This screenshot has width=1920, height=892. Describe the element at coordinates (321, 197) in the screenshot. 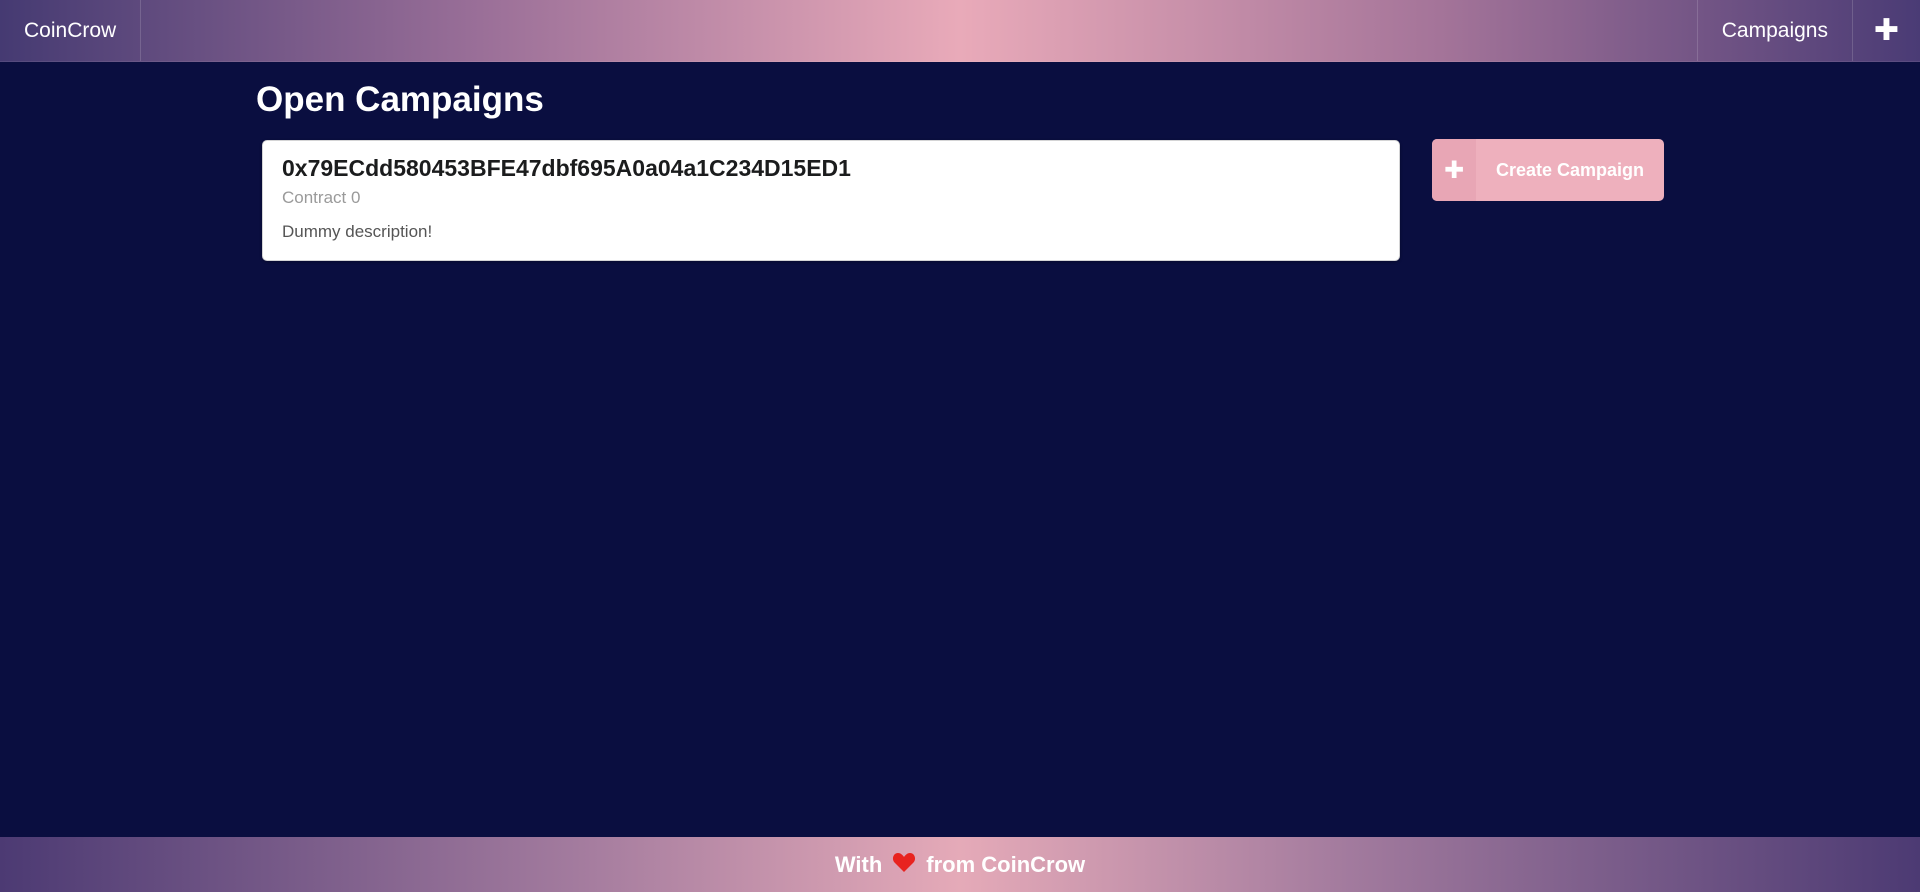

I see `campaign-meta: Contract 0` at that location.